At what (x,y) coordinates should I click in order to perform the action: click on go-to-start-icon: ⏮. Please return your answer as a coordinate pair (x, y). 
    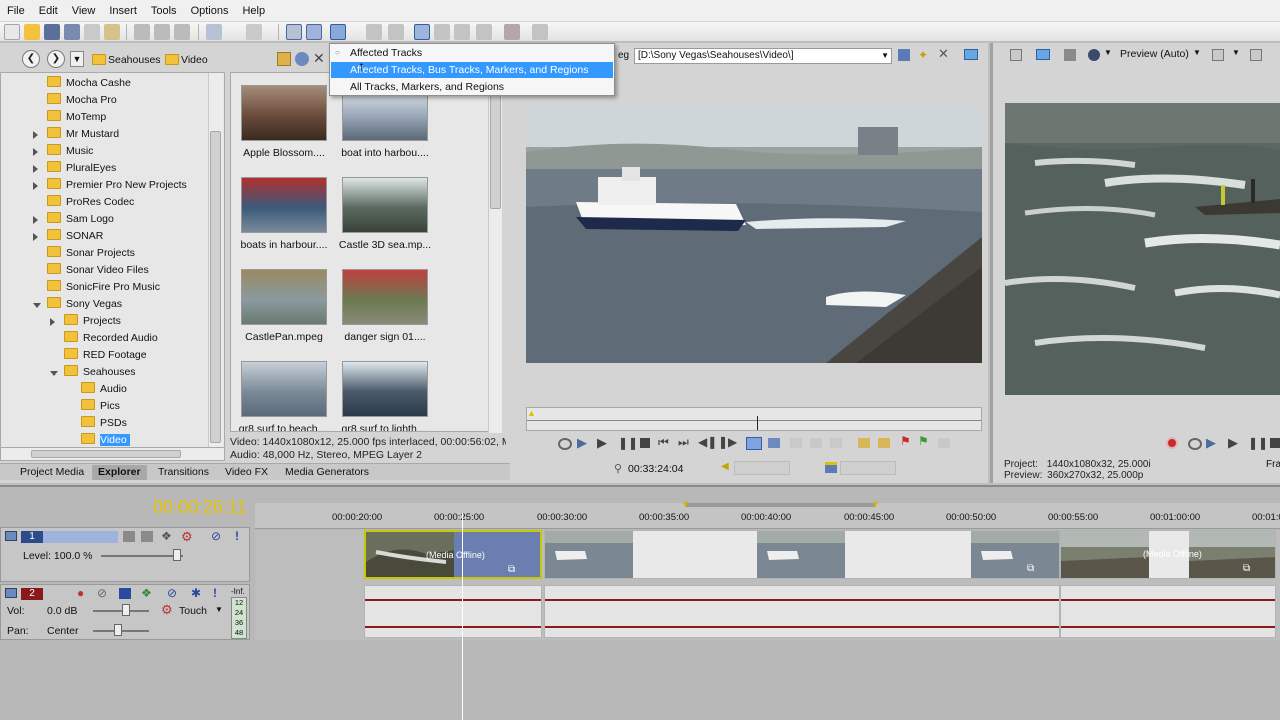
    Looking at the image, I should click on (663, 442).